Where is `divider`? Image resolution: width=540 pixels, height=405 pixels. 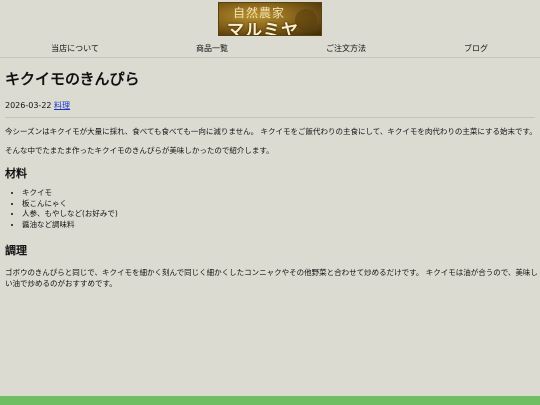
divider is located at coordinates (270, 117).